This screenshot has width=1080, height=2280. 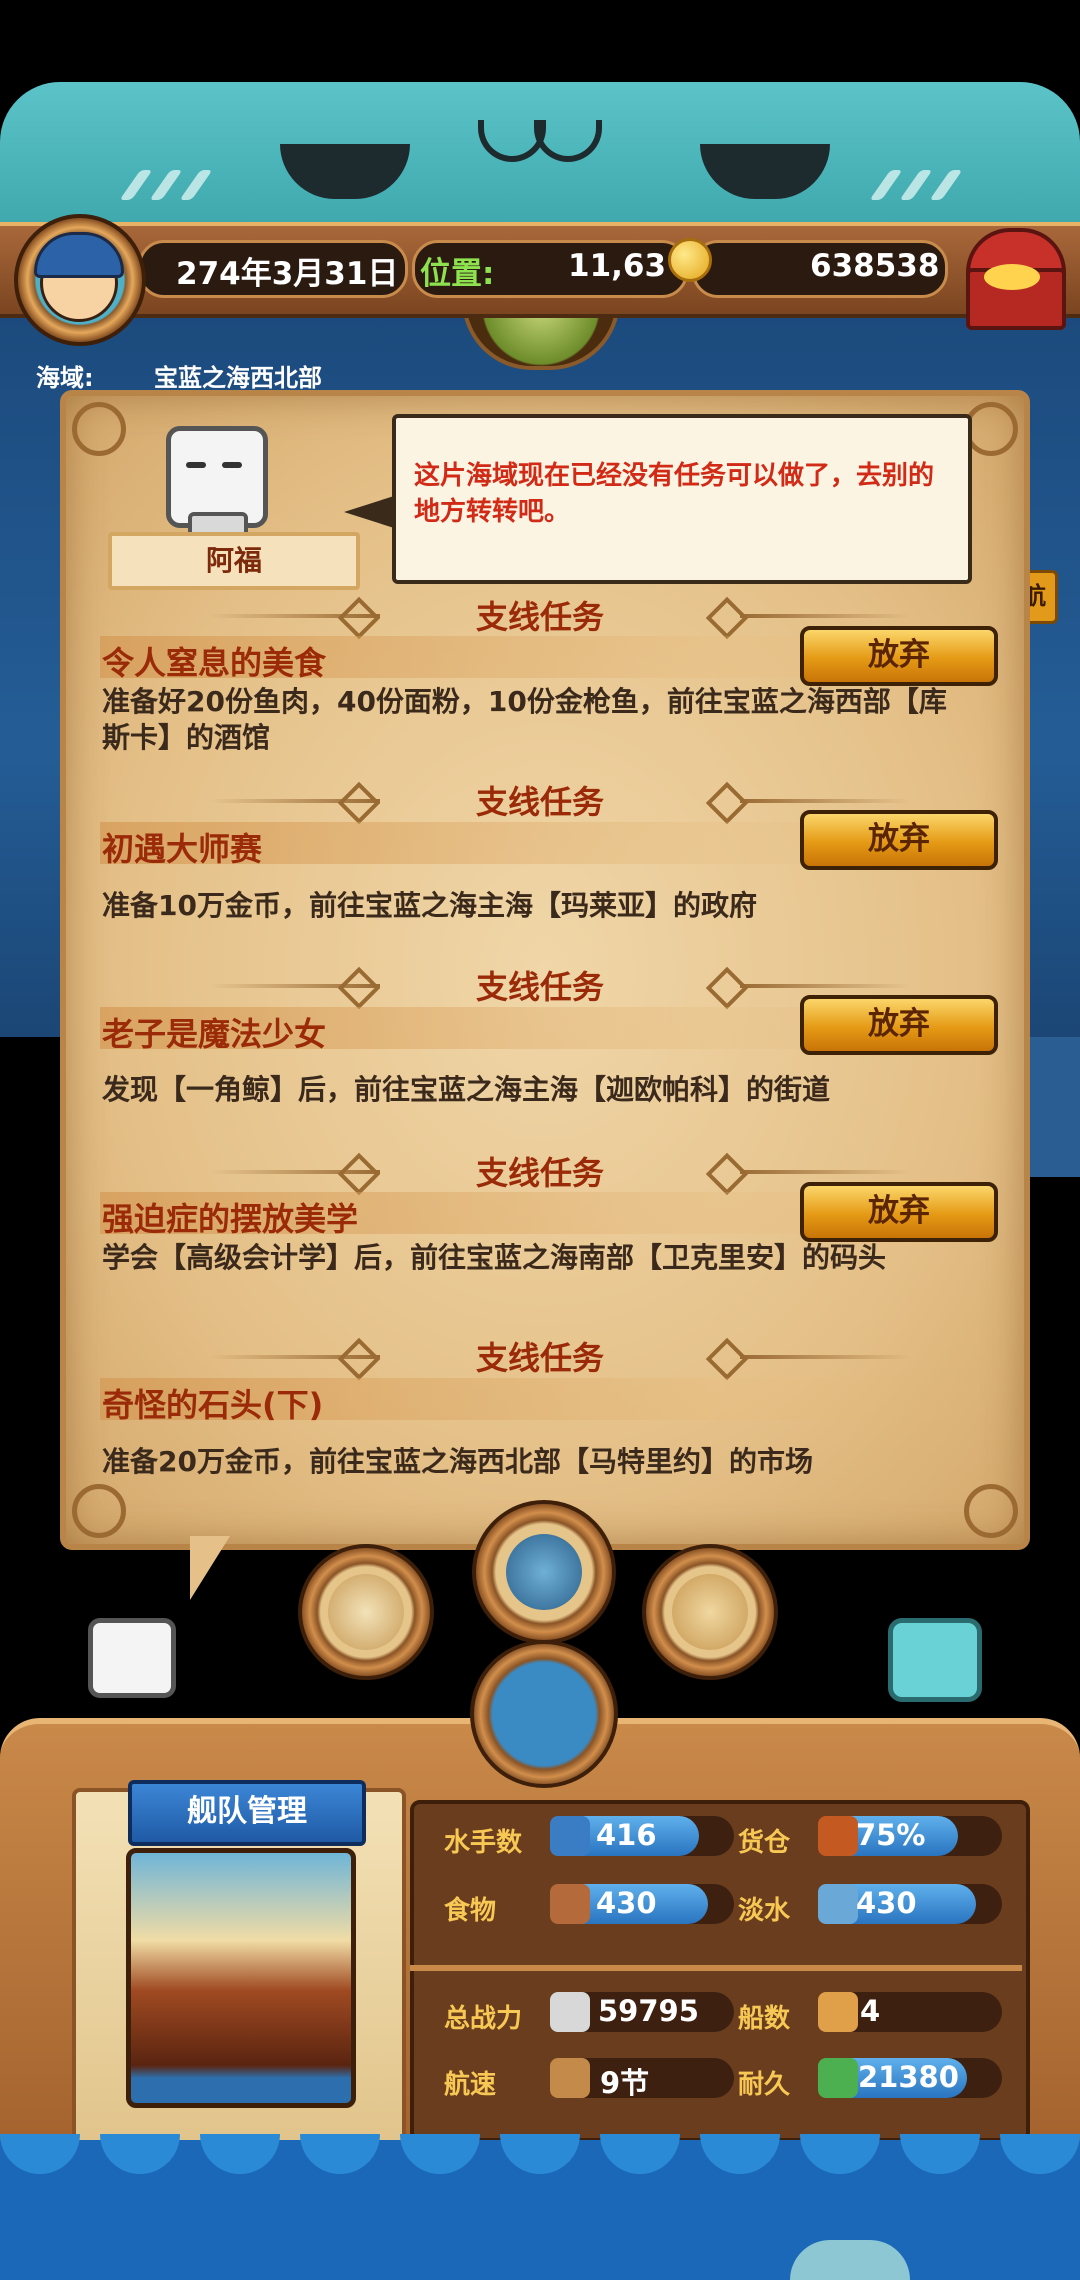 I want to click on npc-dialogue: 这片海域现在已经没有任务可以做了，去别的地方转转吧。, so click(x=674, y=494).